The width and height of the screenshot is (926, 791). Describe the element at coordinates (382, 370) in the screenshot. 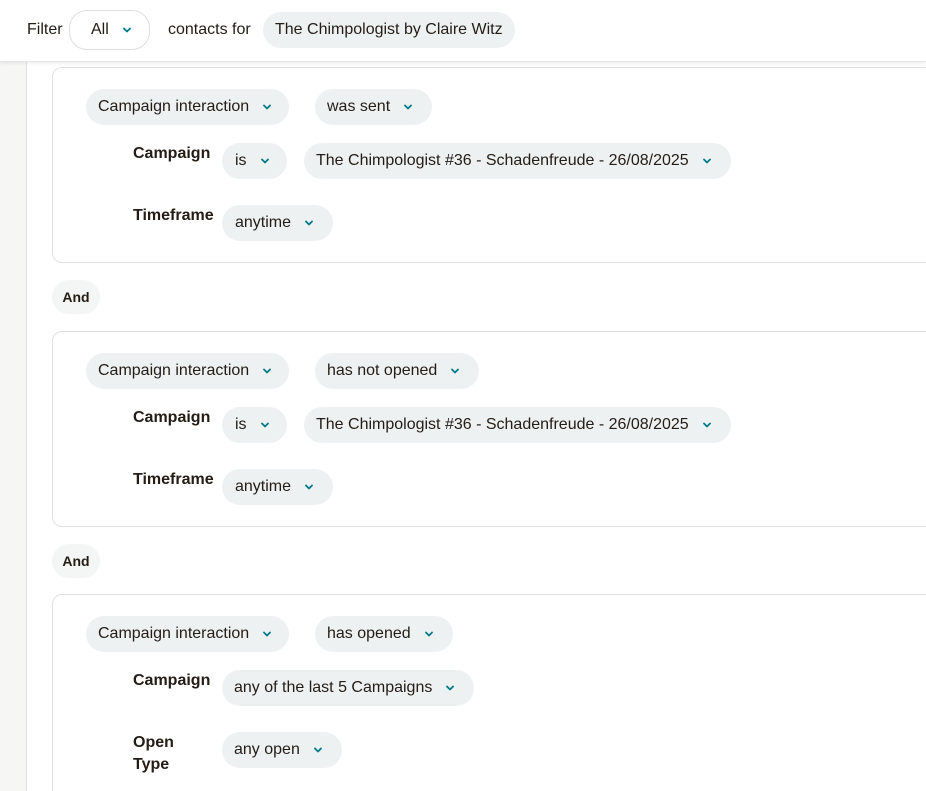

I see `condition-operator-value: has not opened` at that location.